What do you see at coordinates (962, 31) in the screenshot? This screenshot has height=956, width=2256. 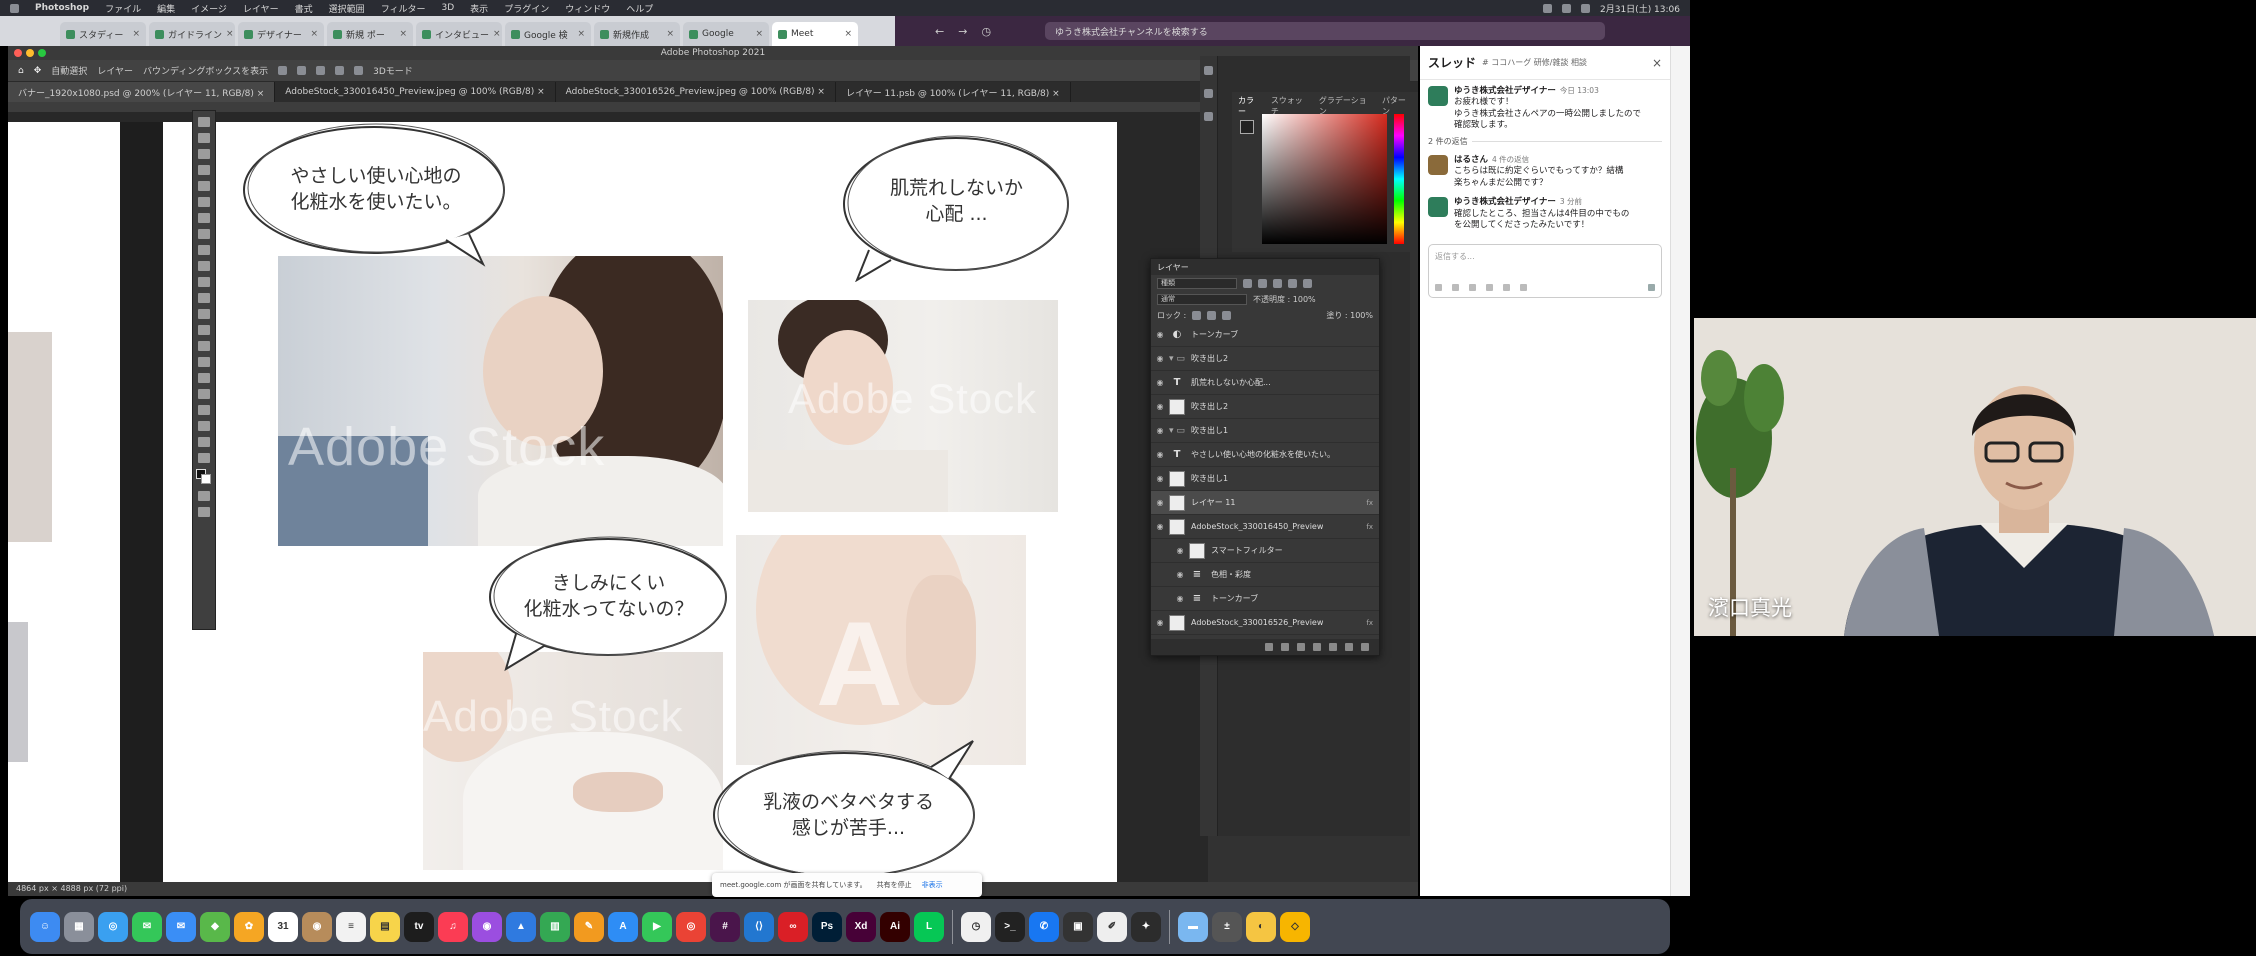 I see `forward-arrow-icon: →` at bounding box center [962, 31].